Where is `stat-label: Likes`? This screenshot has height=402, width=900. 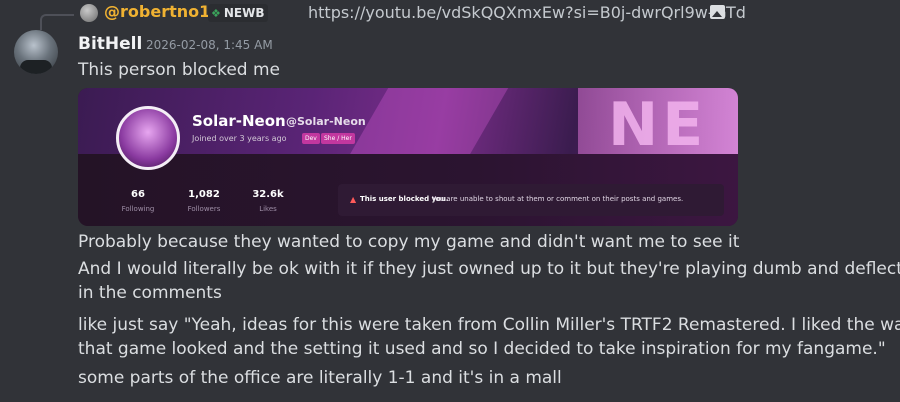
stat-label: Likes is located at coordinates (268, 209).